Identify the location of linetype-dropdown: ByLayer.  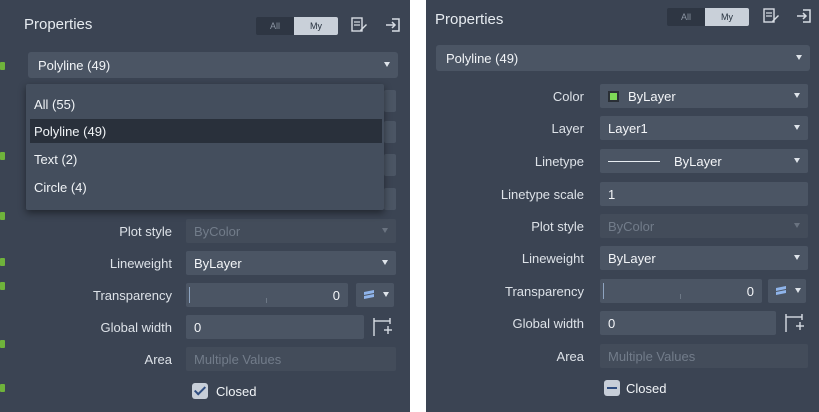
(704, 161).